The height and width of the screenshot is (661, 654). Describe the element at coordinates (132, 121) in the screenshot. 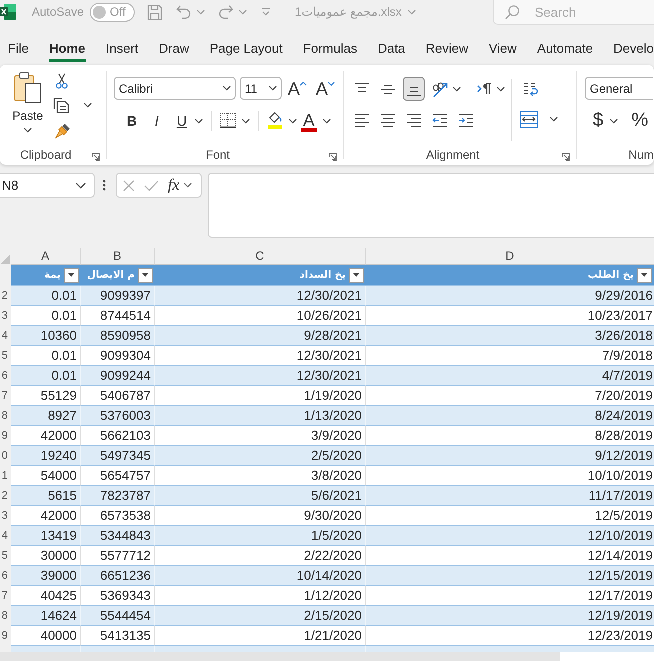

I see `bold-button: B` at that location.